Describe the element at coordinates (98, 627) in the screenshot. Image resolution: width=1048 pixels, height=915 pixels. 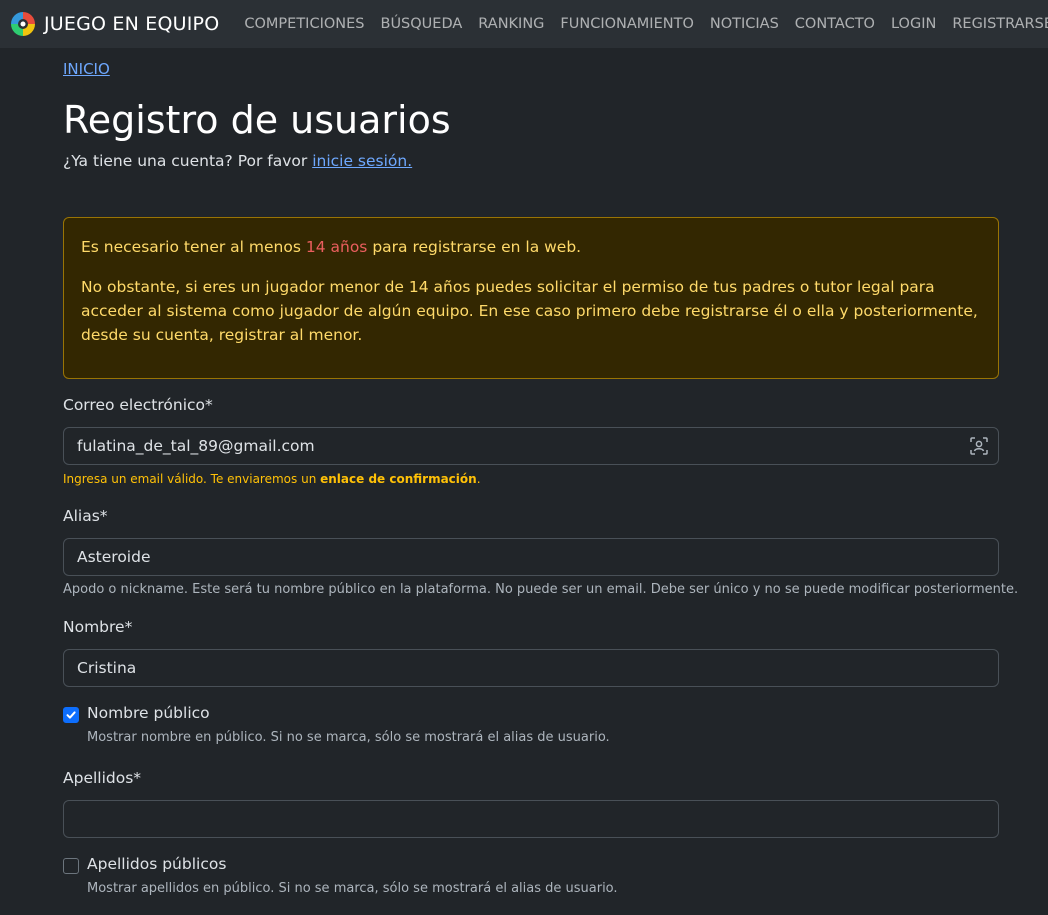
I see `nombre-label: Nombre*` at that location.